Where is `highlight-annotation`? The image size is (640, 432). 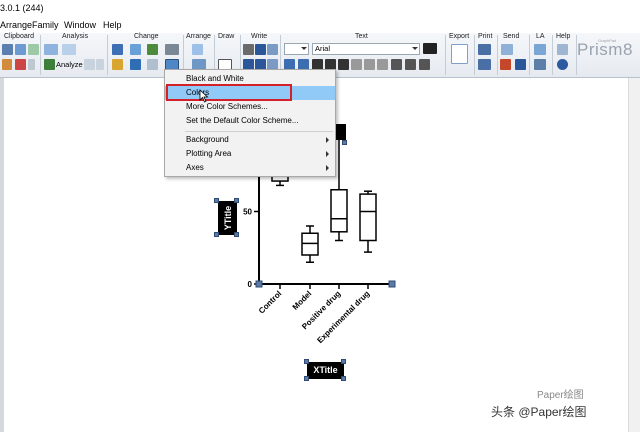 highlight-annotation is located at coordinates (229, 92).